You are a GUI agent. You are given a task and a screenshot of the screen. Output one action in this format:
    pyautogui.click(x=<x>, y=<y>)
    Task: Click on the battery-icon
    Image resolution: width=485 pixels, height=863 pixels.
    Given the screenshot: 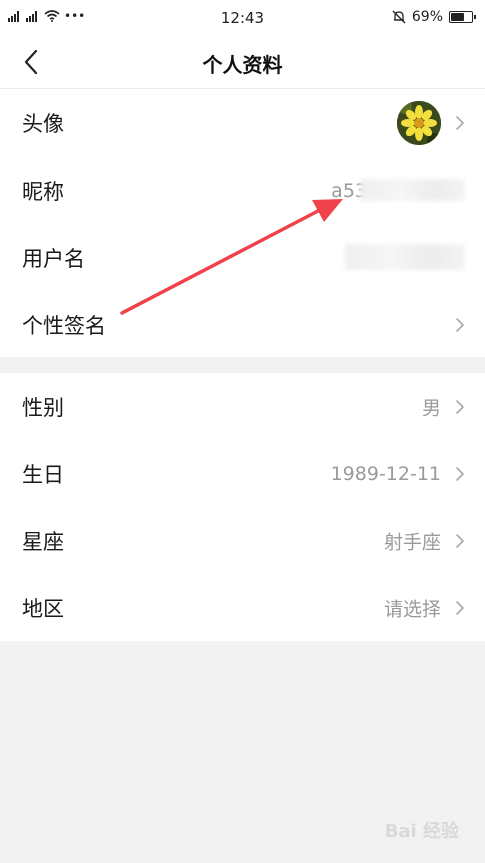 What is the action you would take?
    pyautogui.click(x=462, y=17)
    